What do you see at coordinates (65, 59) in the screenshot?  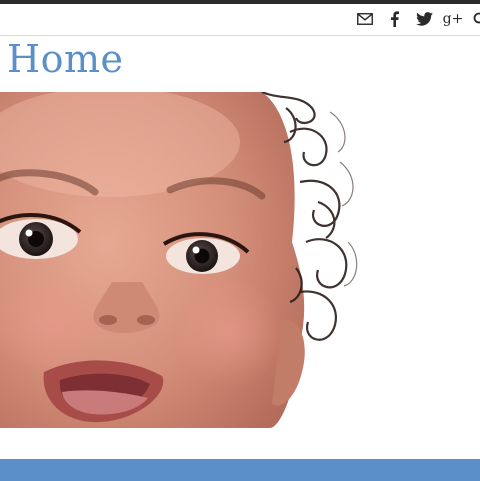 I see `page-title: Home` at bounding box center [65, 59].